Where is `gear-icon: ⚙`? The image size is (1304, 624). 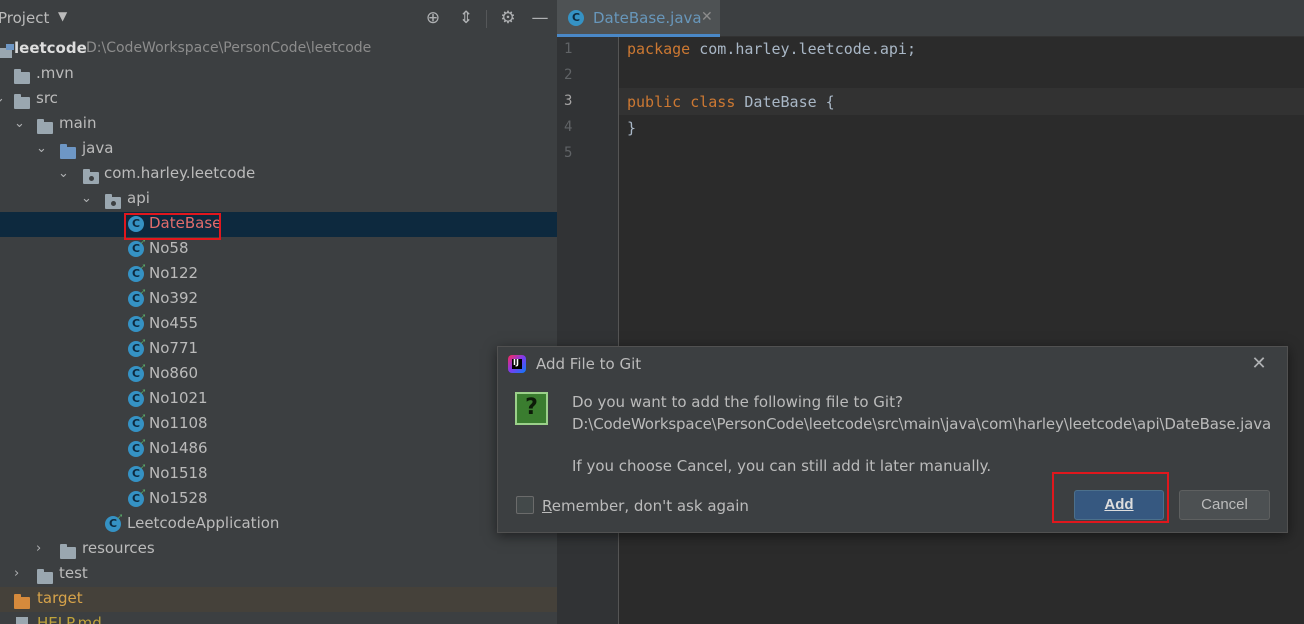 gear-icon: ⚙ is located at coordinates (508, 18).